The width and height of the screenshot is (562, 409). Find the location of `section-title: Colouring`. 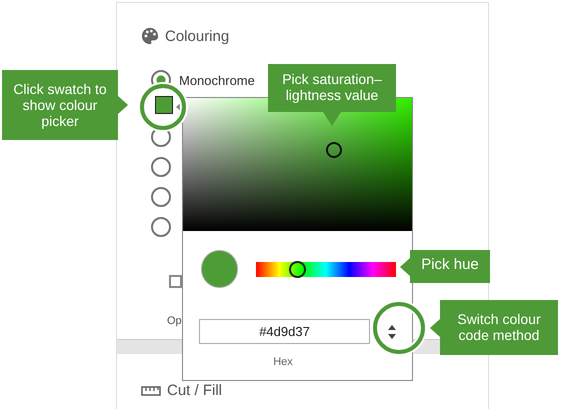

section-title: Colouring is located at coordinates (197, 36).